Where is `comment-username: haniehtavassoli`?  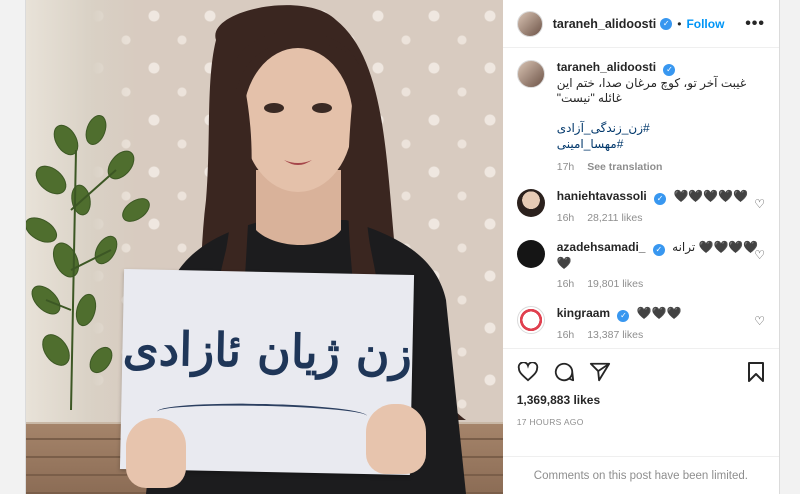 comment-username: haniehtavassoli is located at coordinates (602, 196).